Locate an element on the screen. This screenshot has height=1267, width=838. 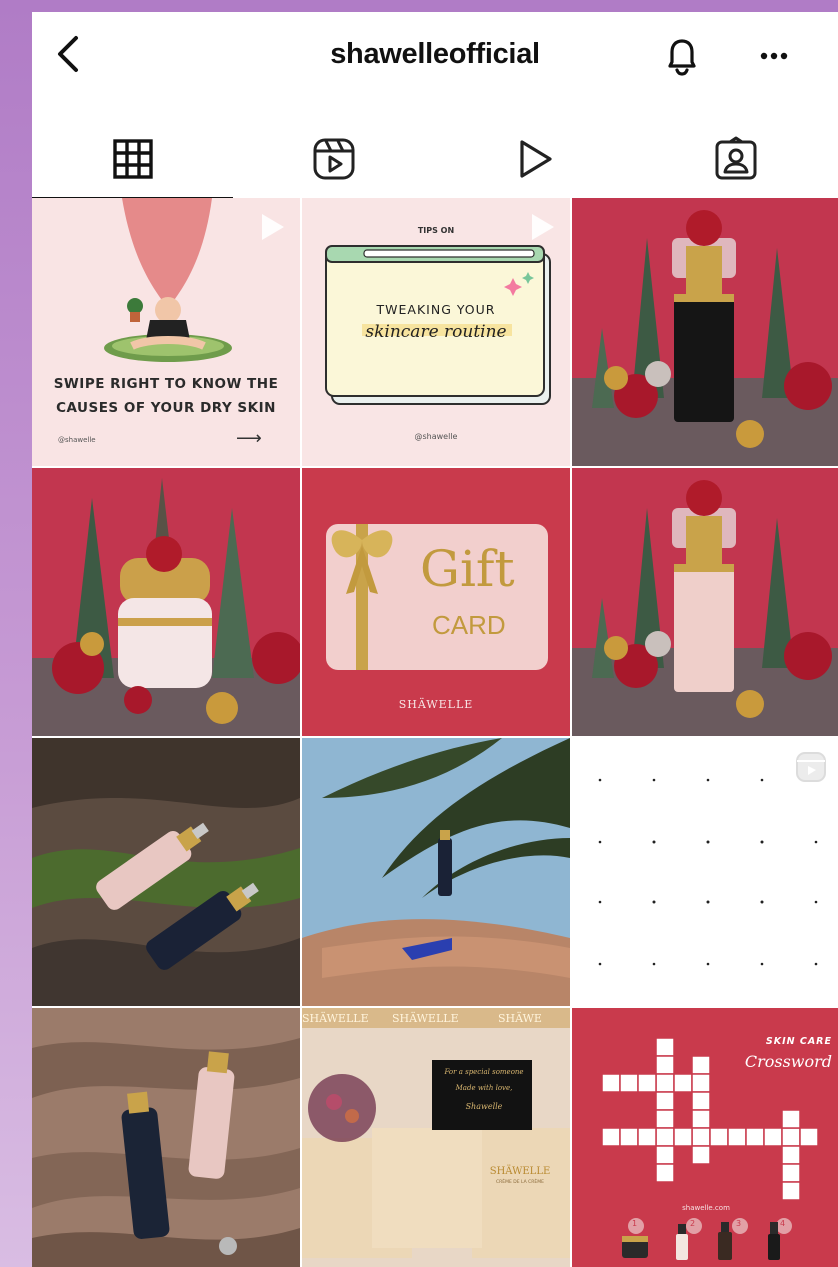
profile-tabs is located at coordinates (435, 159).